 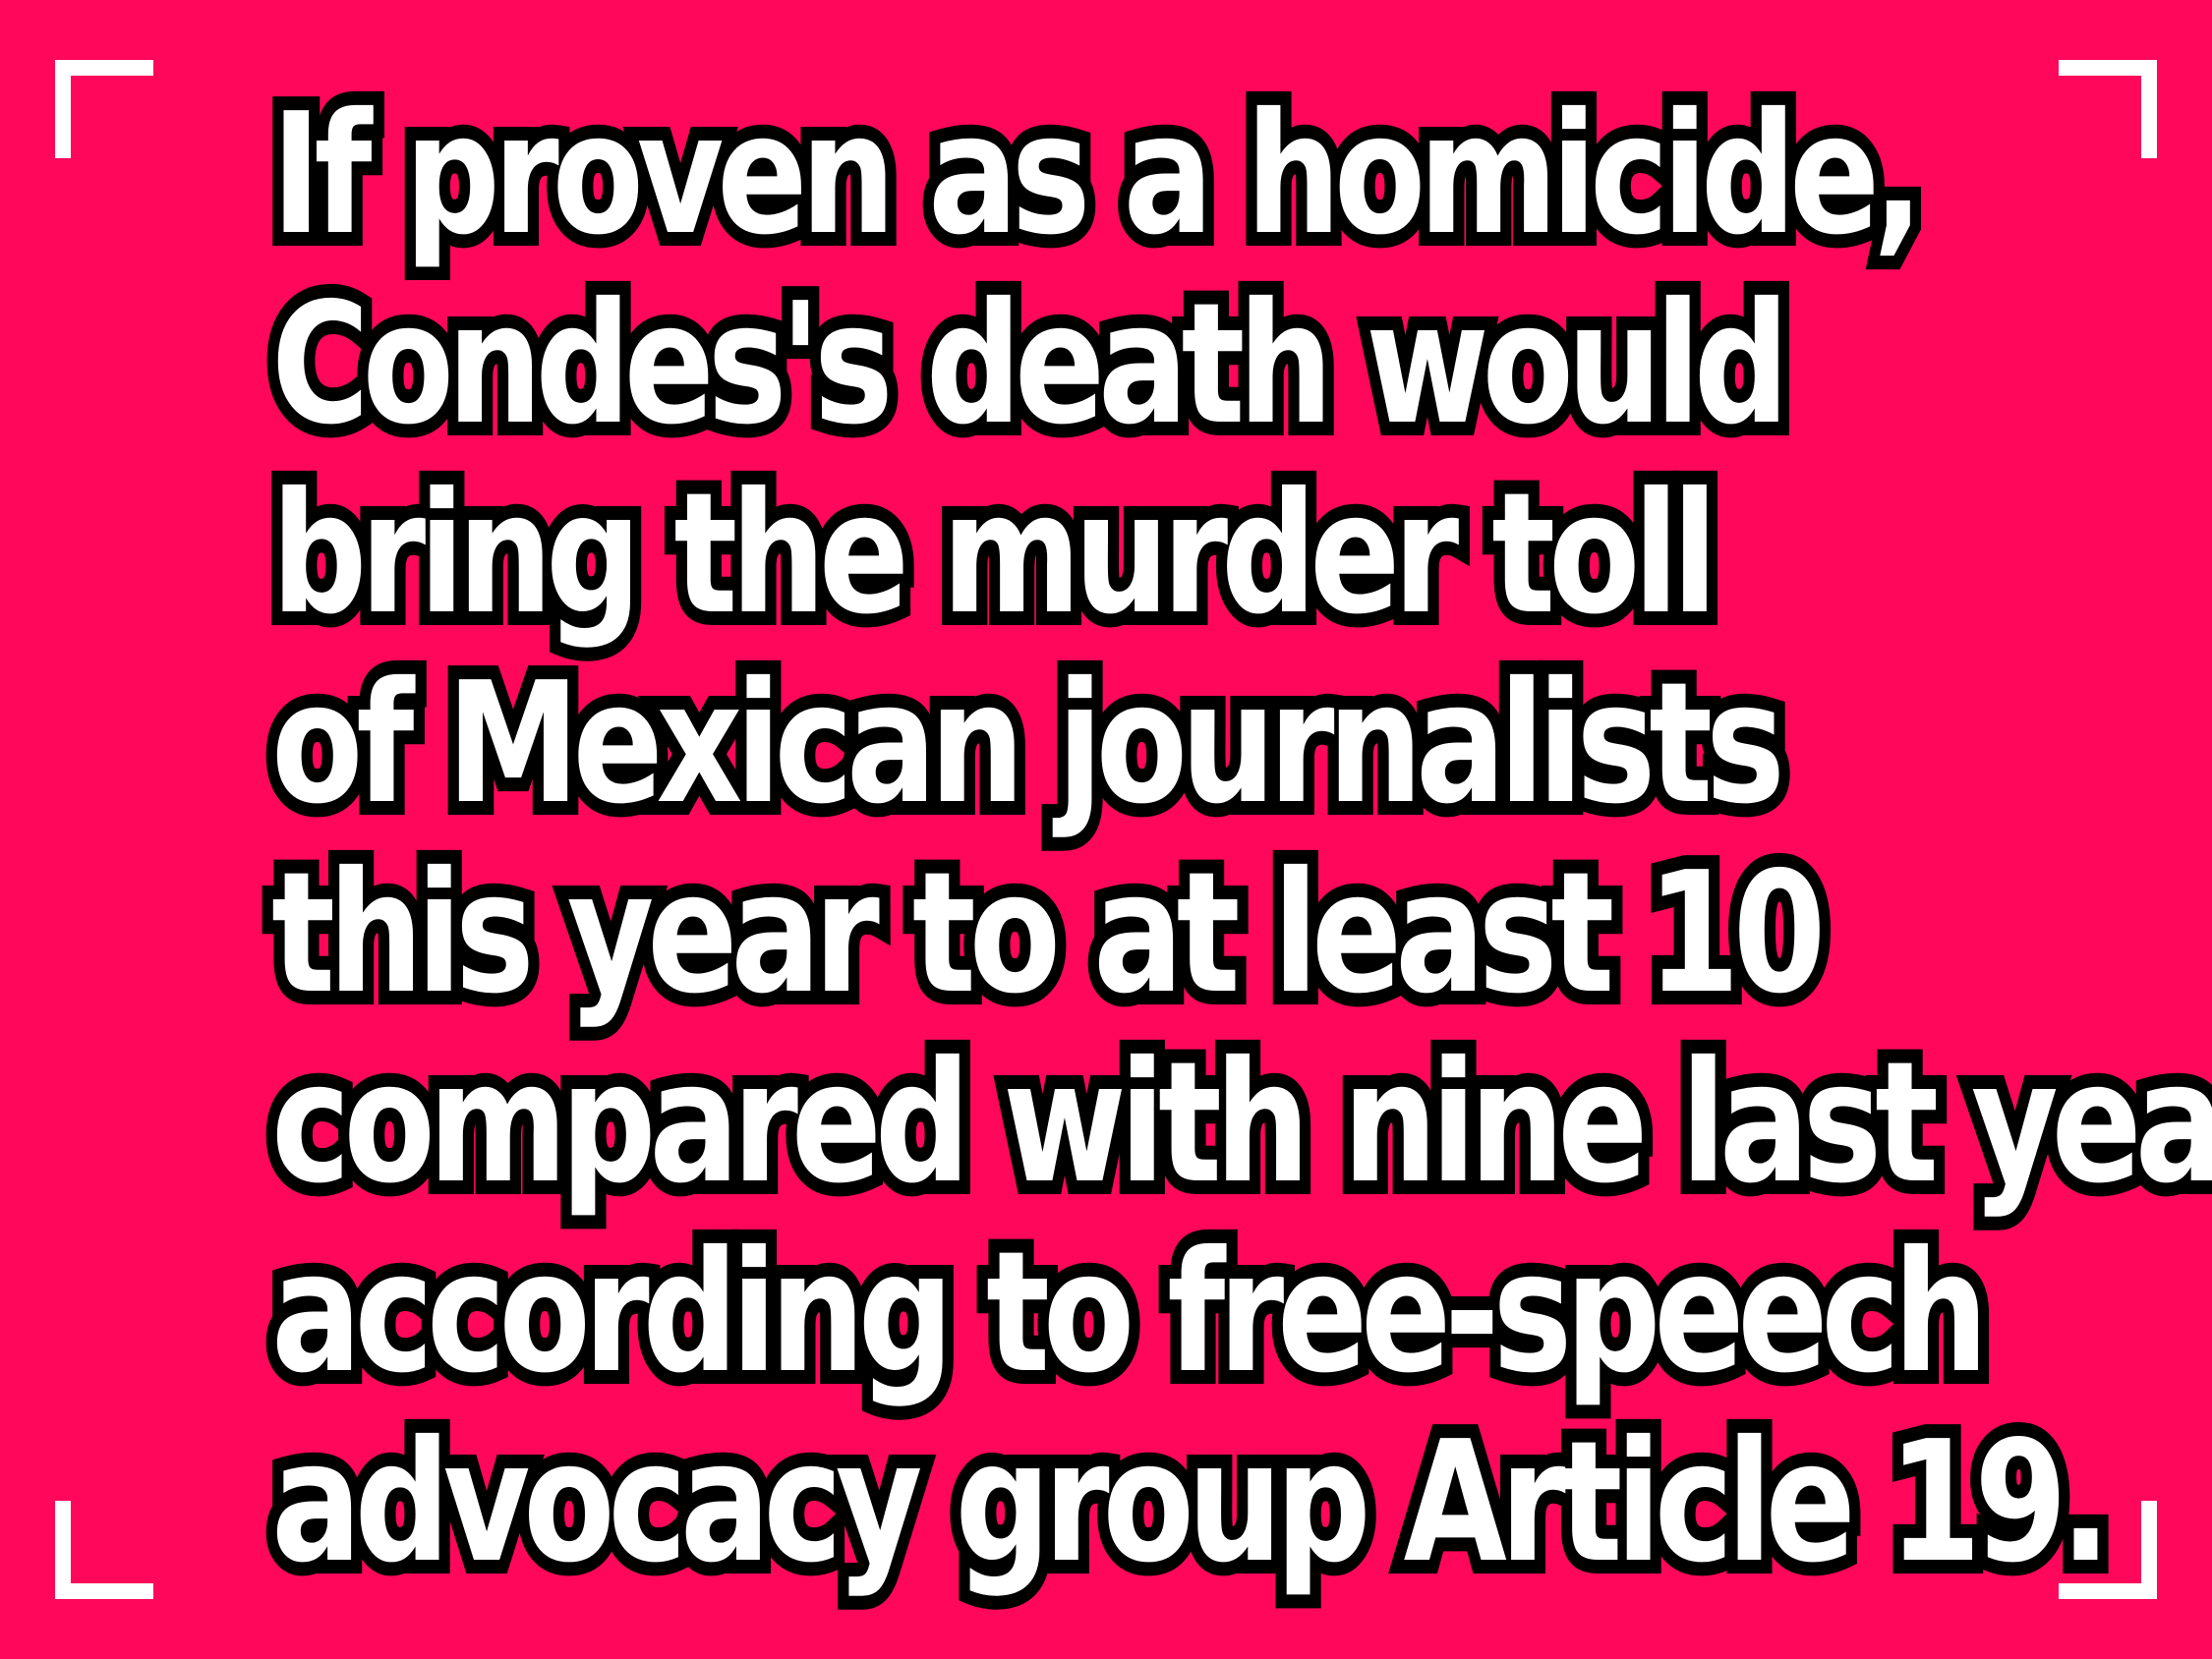 I want to click on quote-line-3: bring the murder toll, so click(x=995, y=554).